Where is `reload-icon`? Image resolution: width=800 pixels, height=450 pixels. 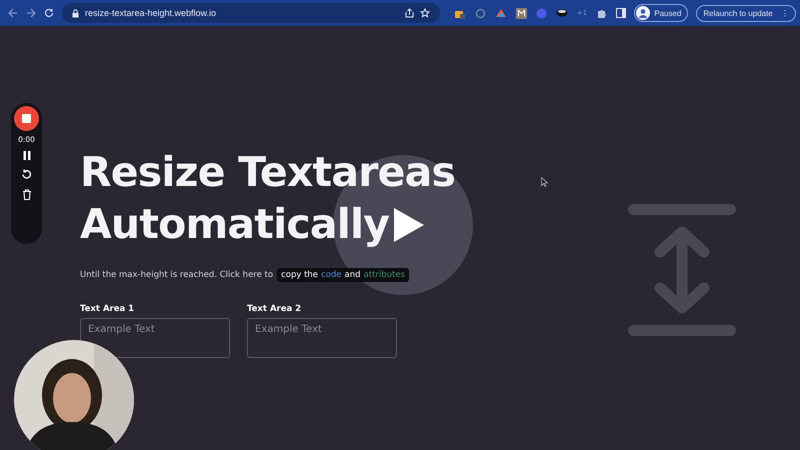
reload-icon is located at coordinates (49, 13).